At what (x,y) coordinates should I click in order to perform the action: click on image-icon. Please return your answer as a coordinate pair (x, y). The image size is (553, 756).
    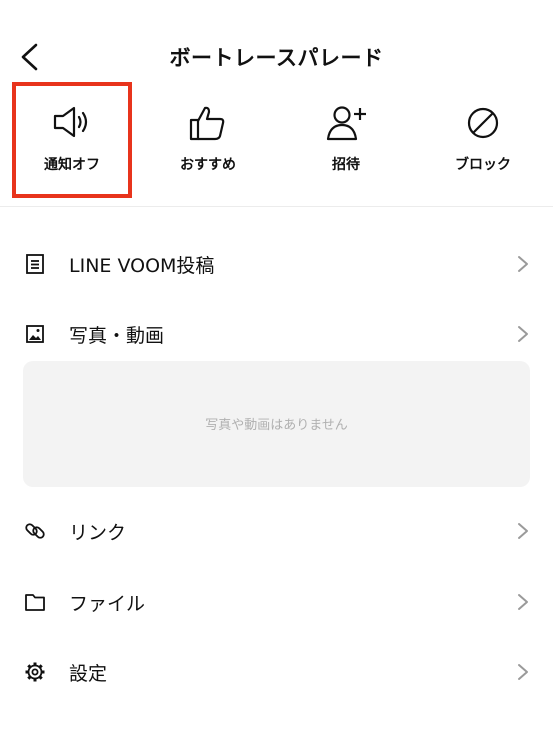
    Looking at the image, I should click on (35, 334).